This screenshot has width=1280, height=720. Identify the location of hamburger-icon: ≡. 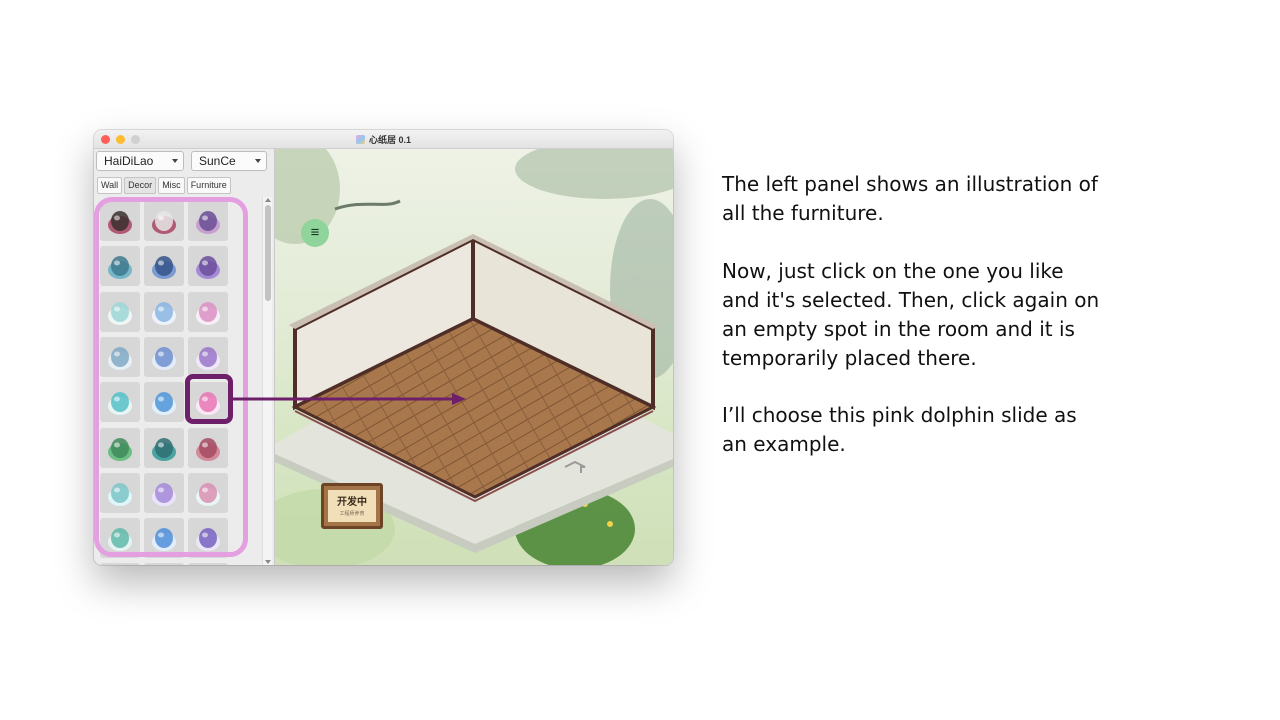
(315, 233).